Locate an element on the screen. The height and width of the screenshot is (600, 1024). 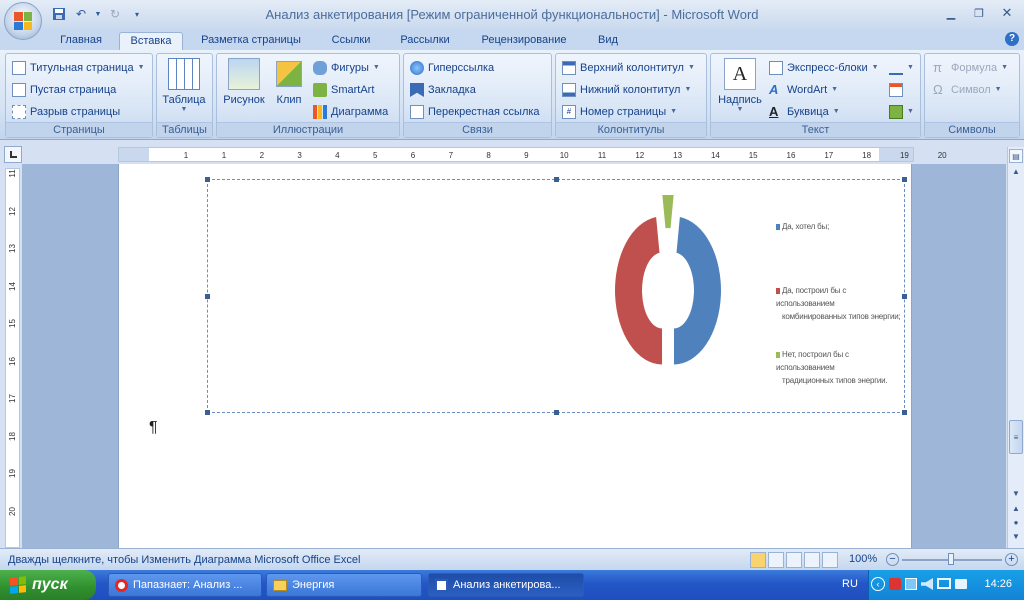
printer-icon is located at coordinates (961, 584).